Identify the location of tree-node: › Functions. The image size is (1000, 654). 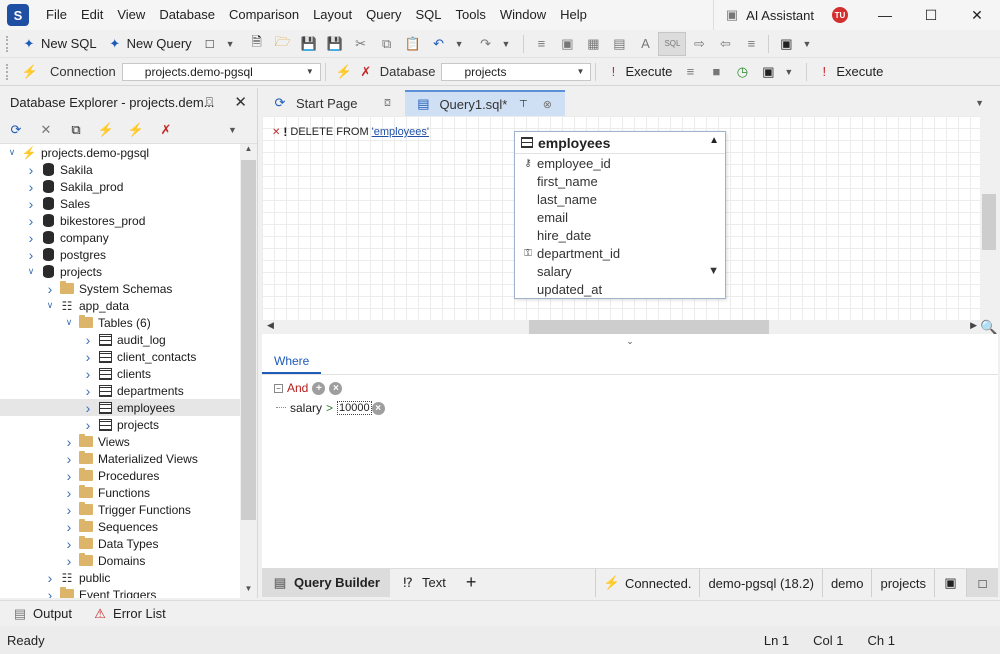
(120, 492).